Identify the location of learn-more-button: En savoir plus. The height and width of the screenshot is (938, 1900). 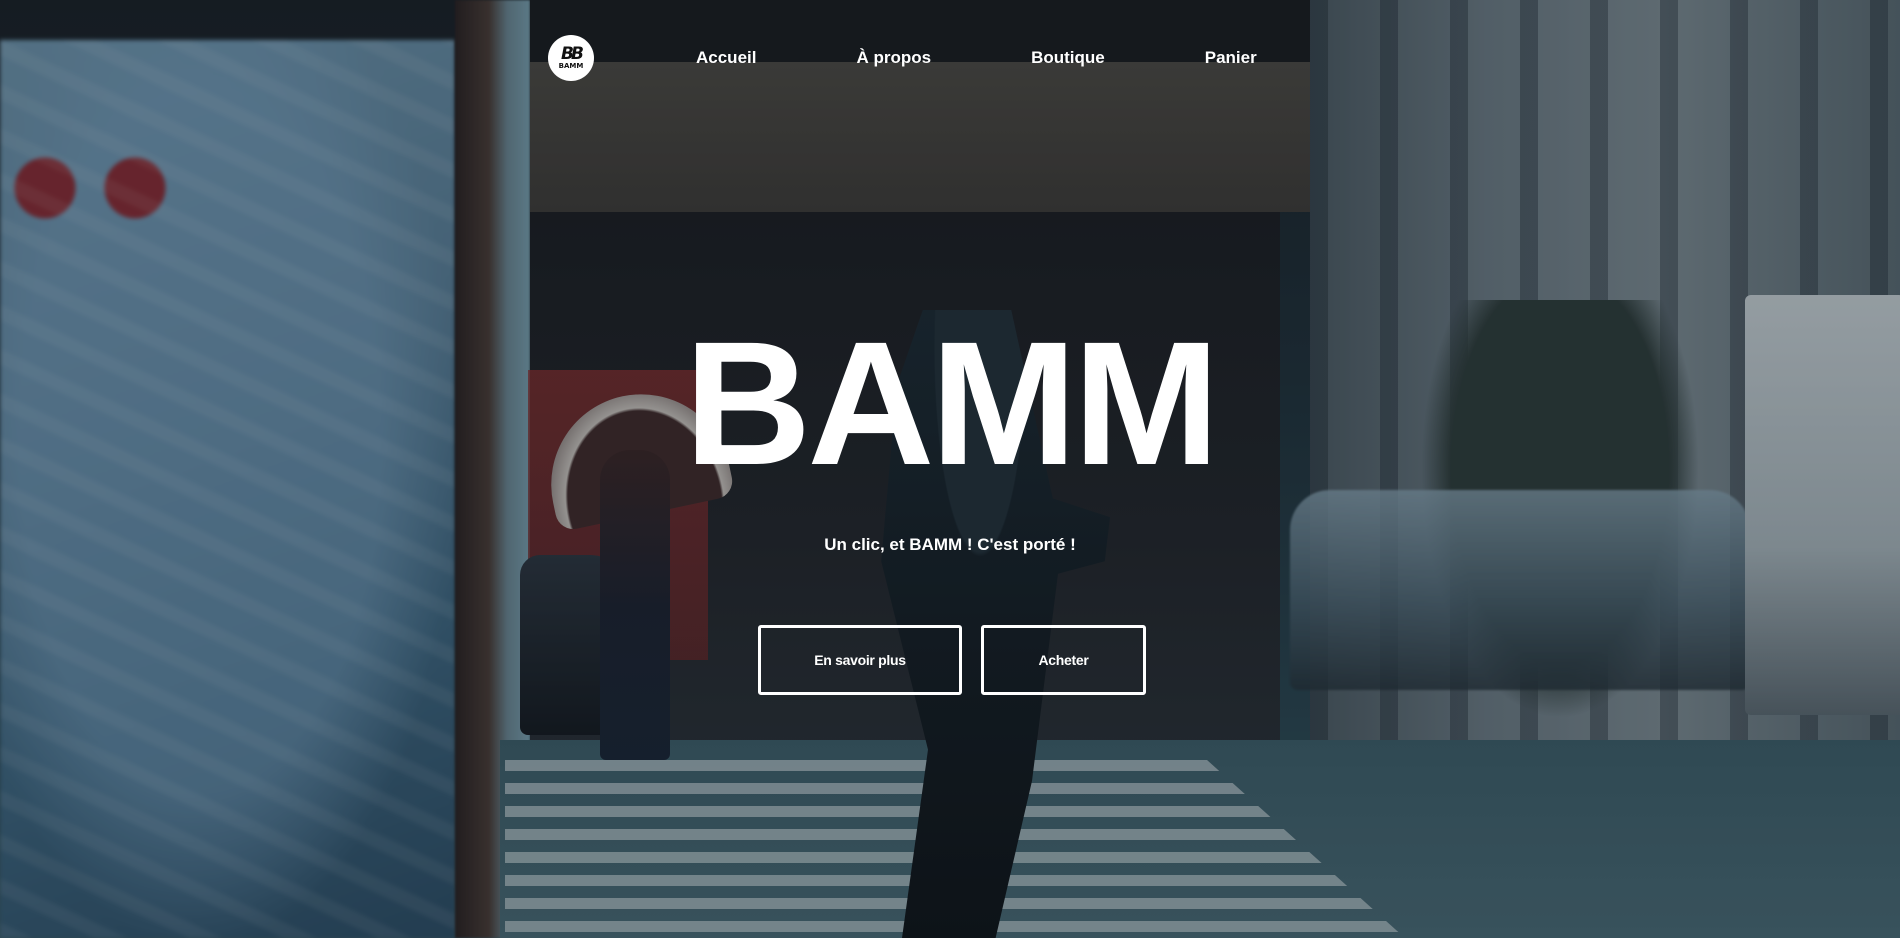
(860, 660).